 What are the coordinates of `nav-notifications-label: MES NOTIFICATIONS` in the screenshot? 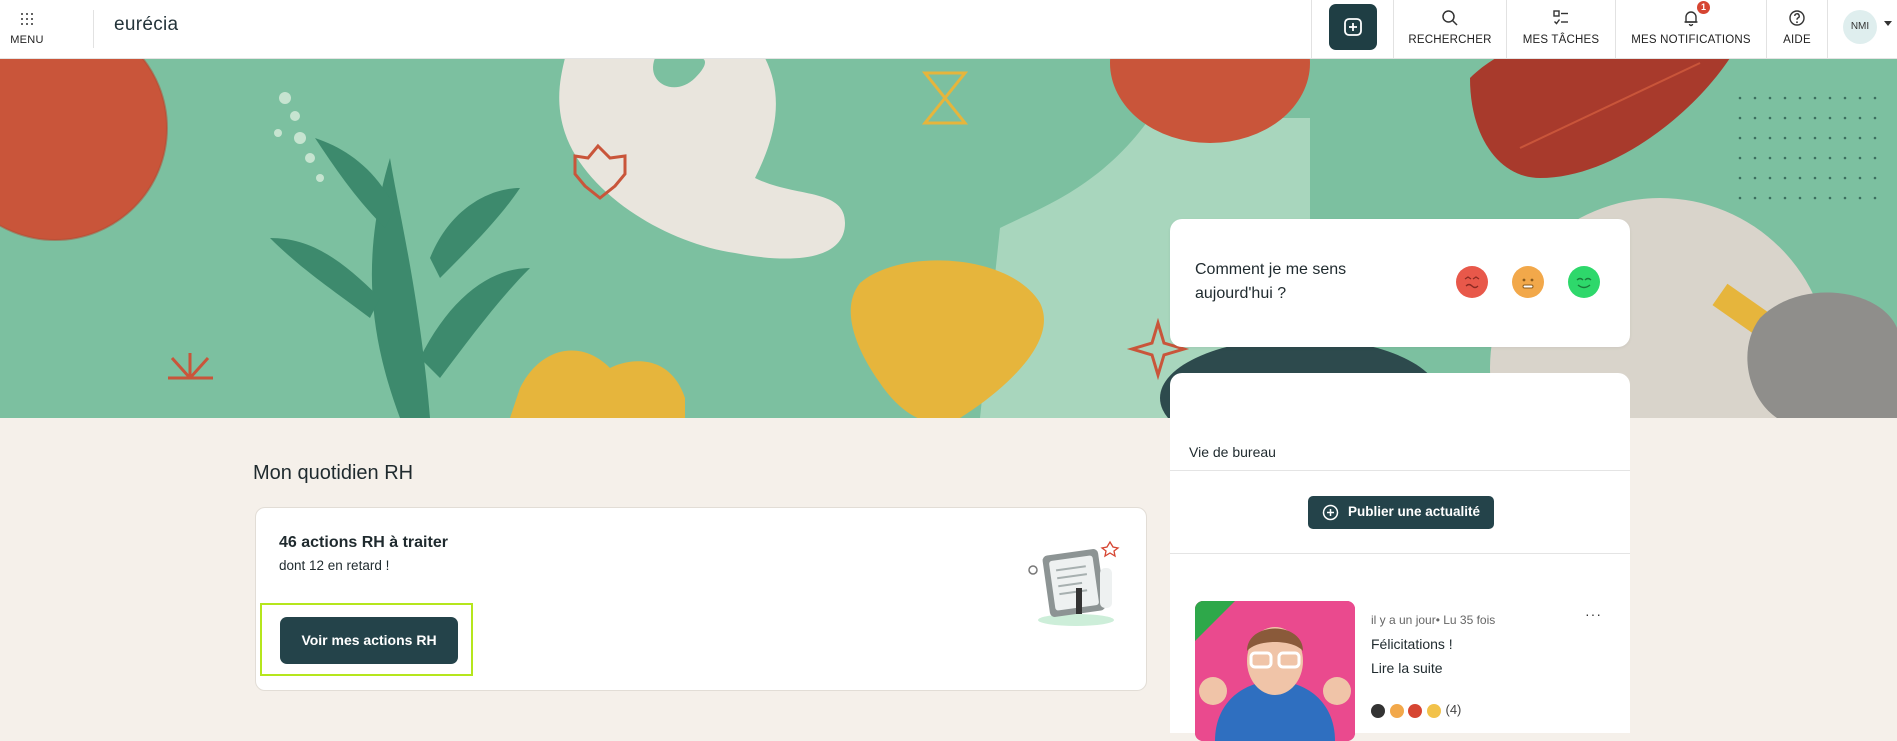 It's located at (1691, 40).